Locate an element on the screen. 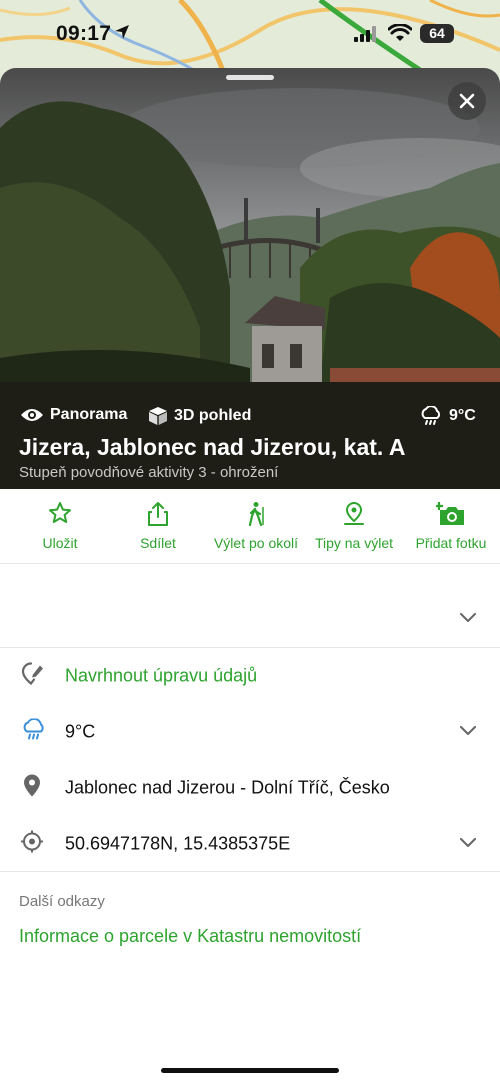  battery-indicator: 64 is located at coordinates (437, 33).